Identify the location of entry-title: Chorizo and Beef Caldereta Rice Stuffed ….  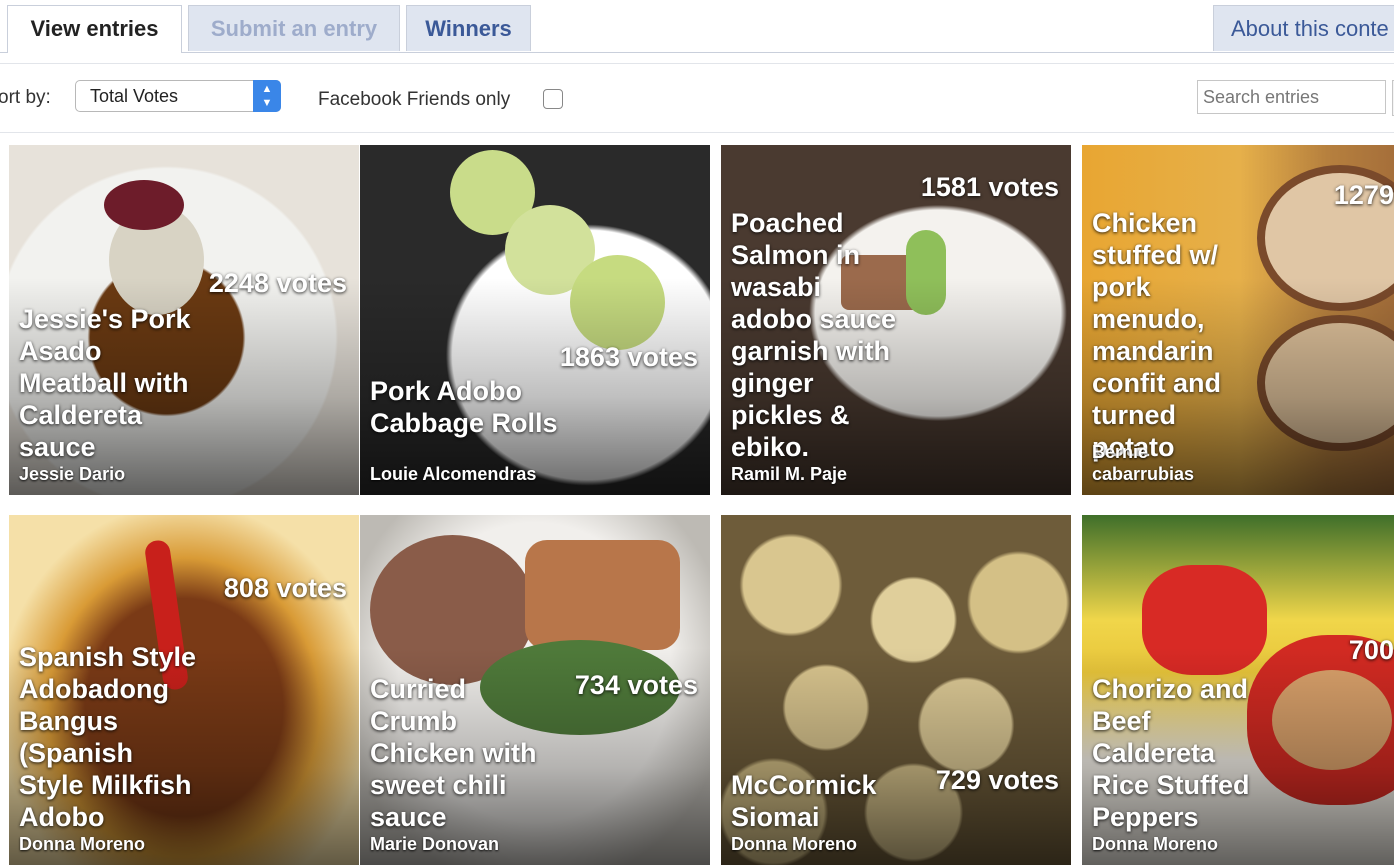
(1171, 753).